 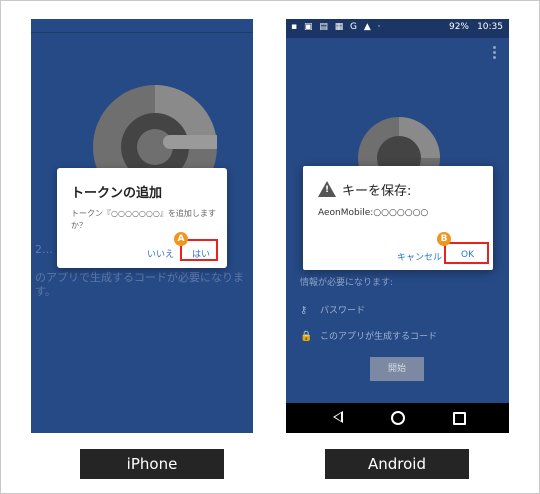 What do you see at coordinates (419, 256) in the screenshot?
I see `cancel-button: キャンセル` at bounding box center [419, 256].